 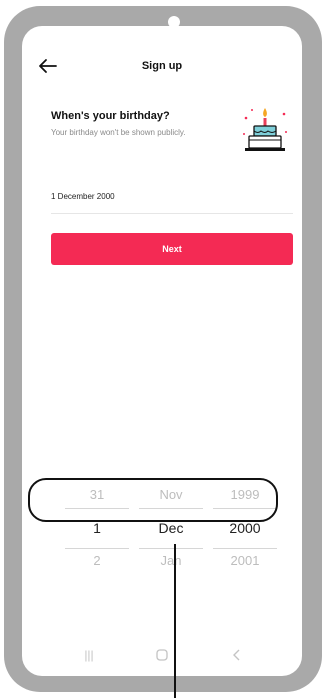 What do you see at coordinates (110, 116) in the screenshot?
I see `birthday-question: When's your birthday?` at bounding box center [110, 116].